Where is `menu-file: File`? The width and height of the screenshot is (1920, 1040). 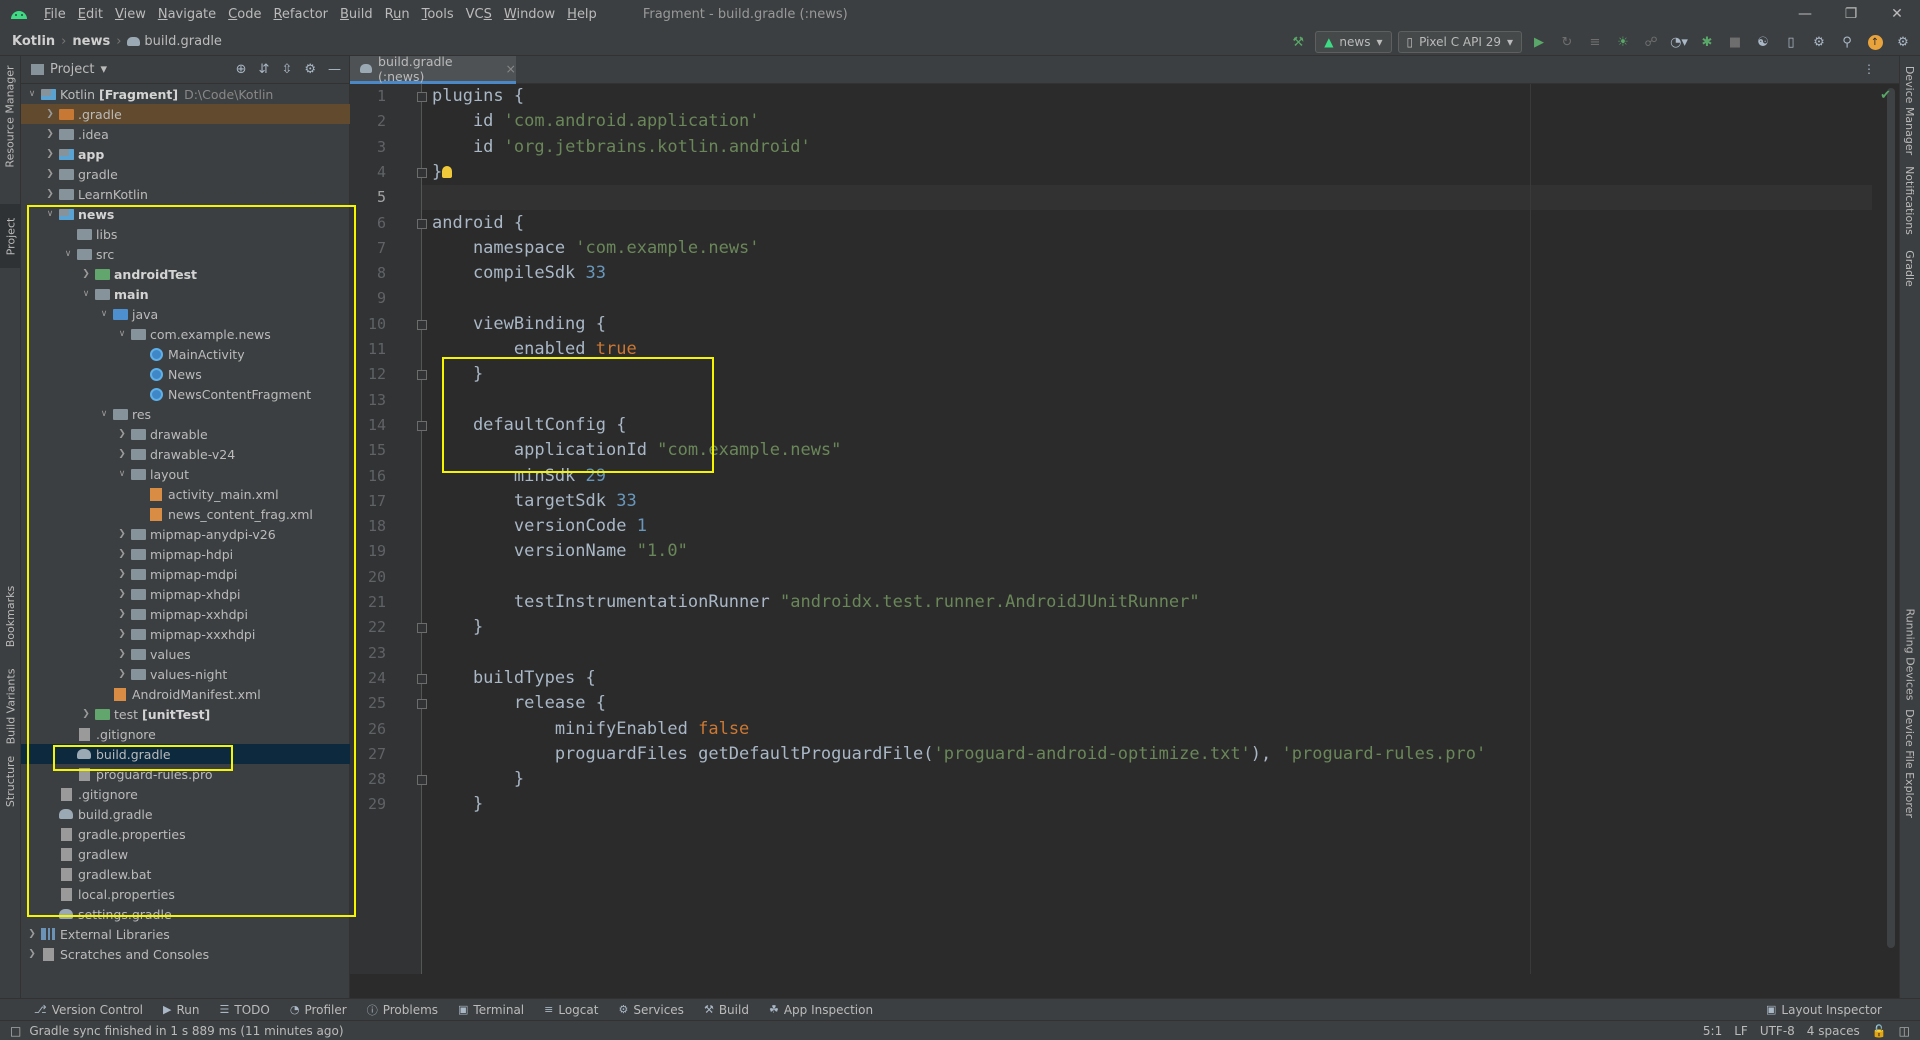
menu-file: File is located at coordinates (55, 14).